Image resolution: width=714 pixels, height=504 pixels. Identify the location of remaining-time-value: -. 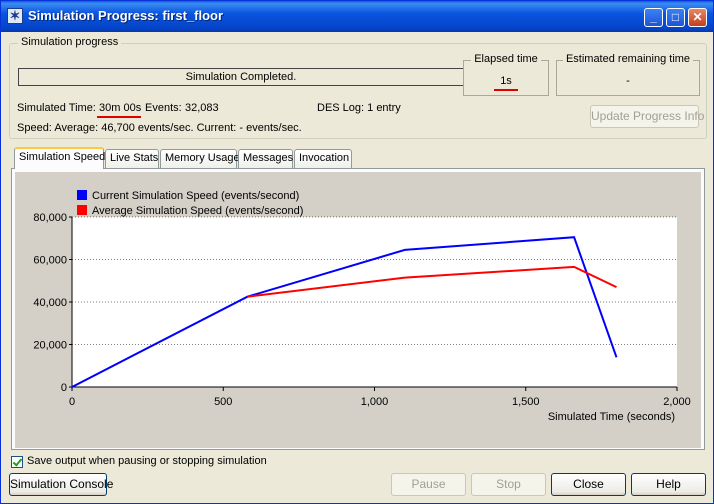
(628, 81).